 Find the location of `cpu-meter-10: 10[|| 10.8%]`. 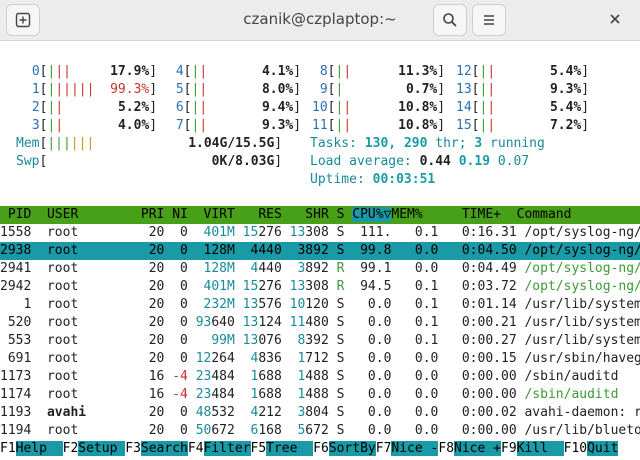

cpu-meter-10: 10[|| 10.8%] is located at coordinates (378, 108).